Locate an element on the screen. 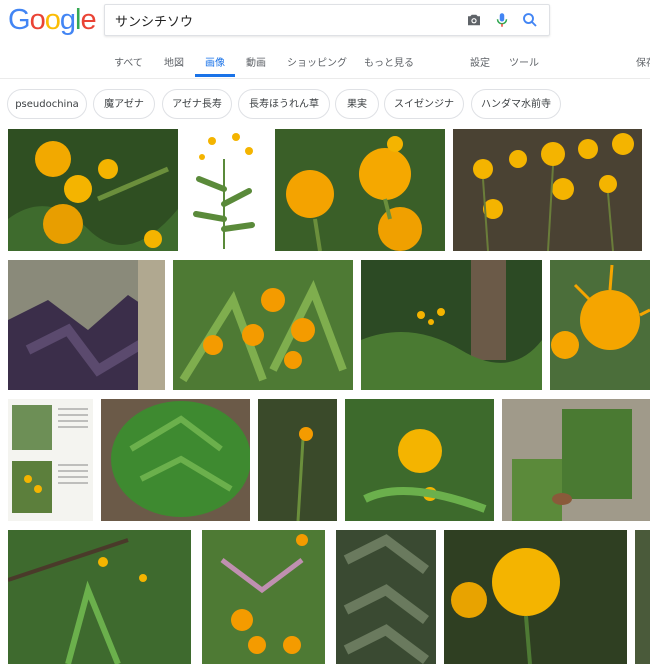  active-tab-indicator is located at coordinates (215, 75).